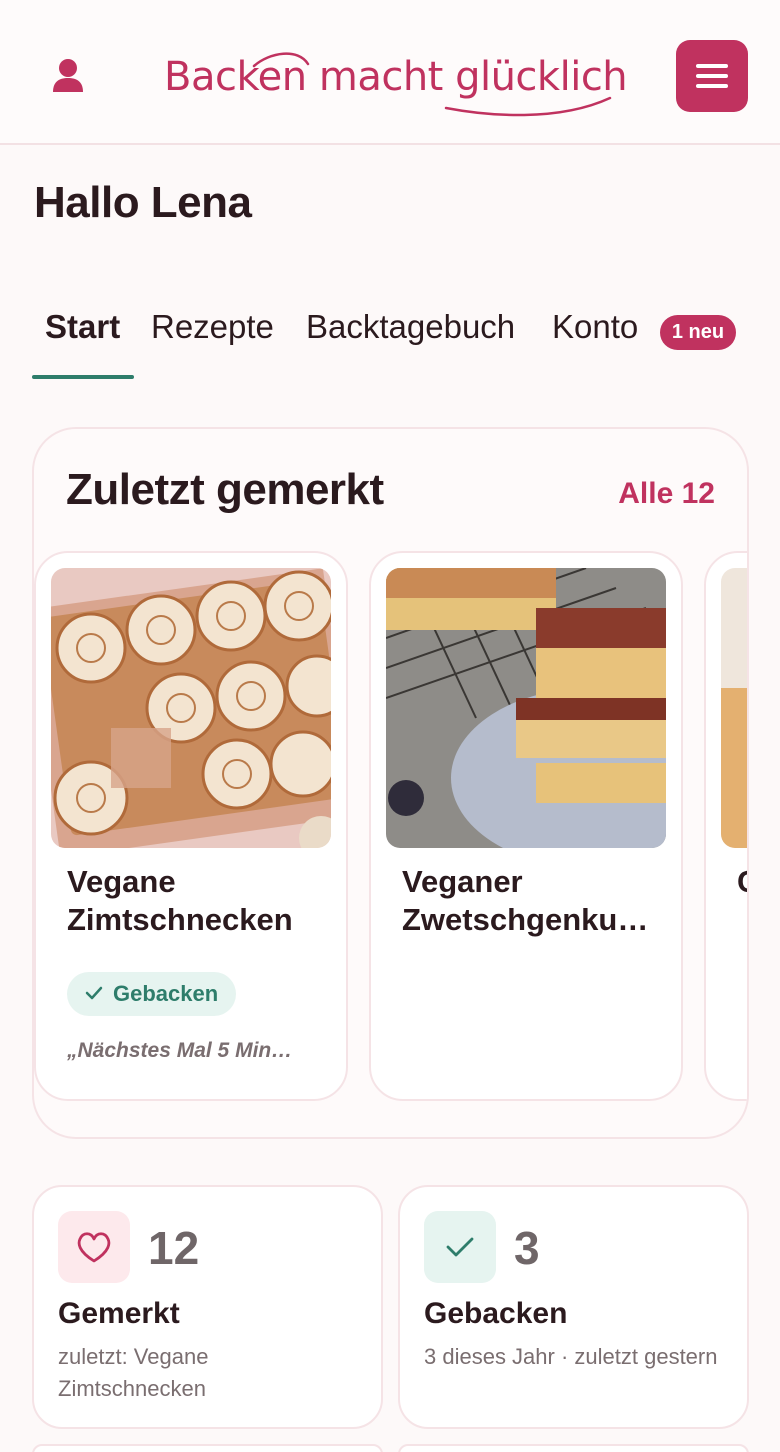  I want to click on recipe-image-cinnamon-rolls, so click(191, 708).